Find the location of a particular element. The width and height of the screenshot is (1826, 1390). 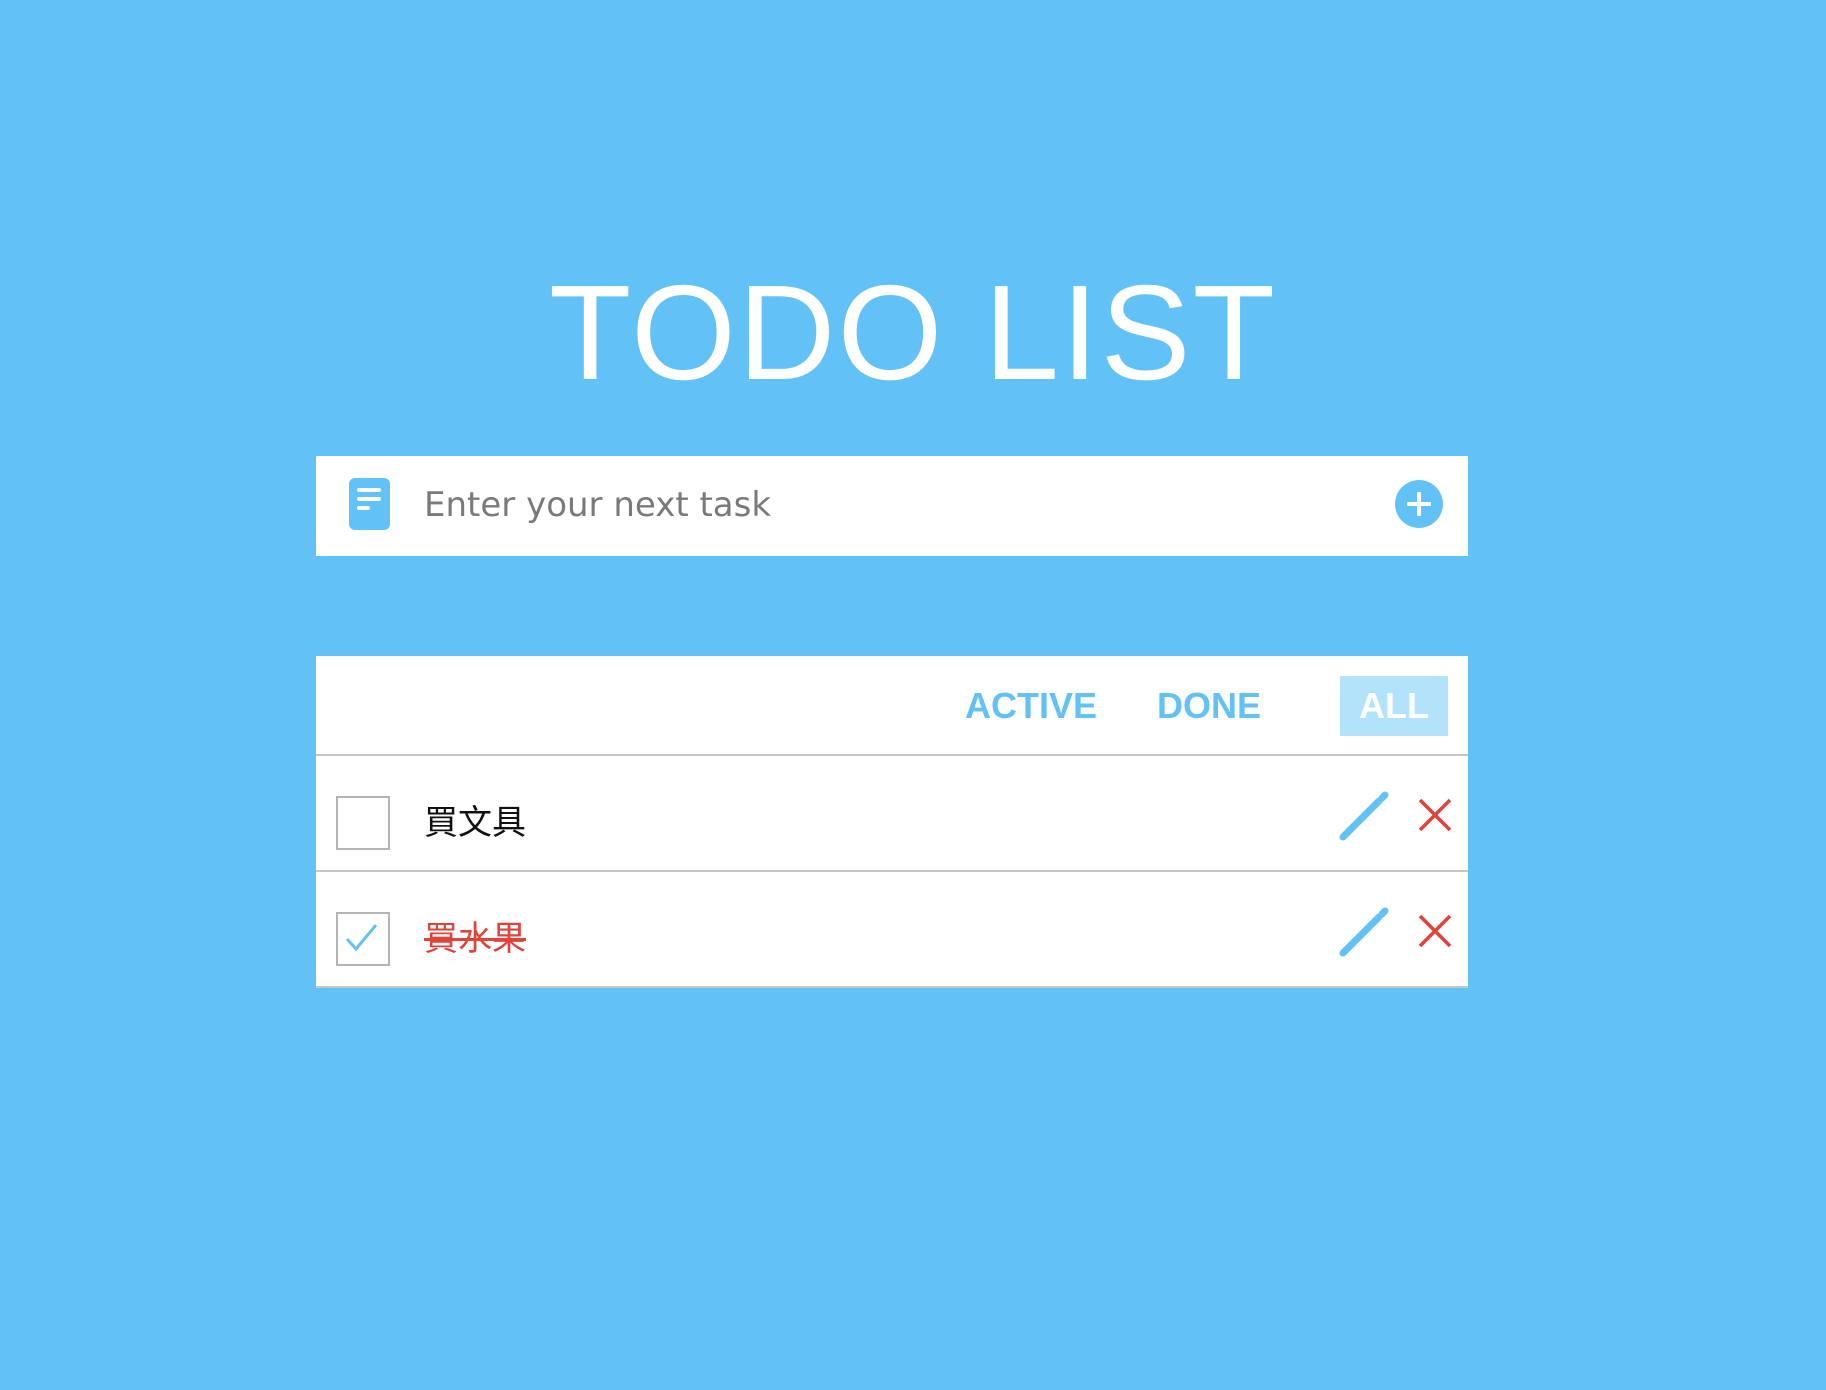

page-title: TODO LIST is located at coordinates (913, 332).